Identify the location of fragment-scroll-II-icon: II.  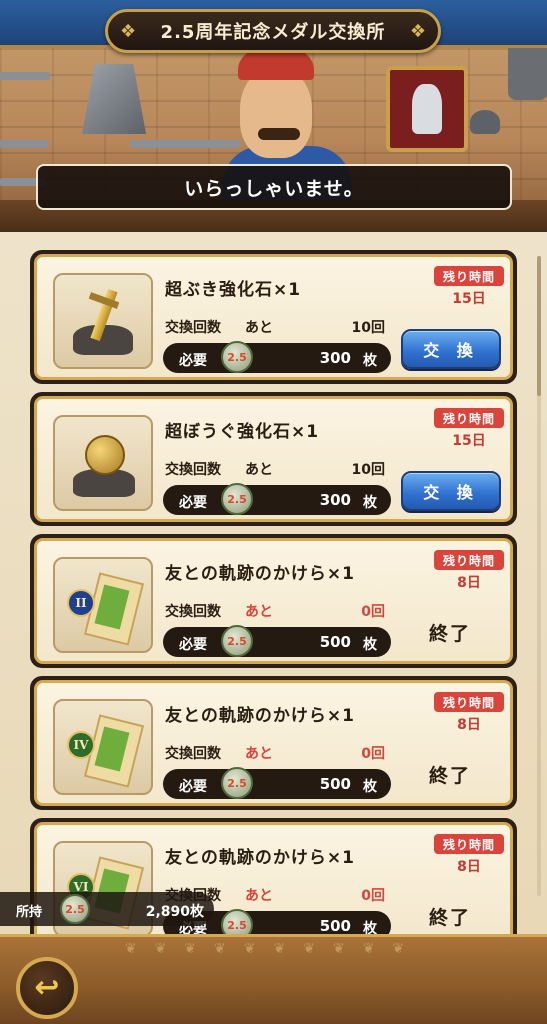
(103, 605).